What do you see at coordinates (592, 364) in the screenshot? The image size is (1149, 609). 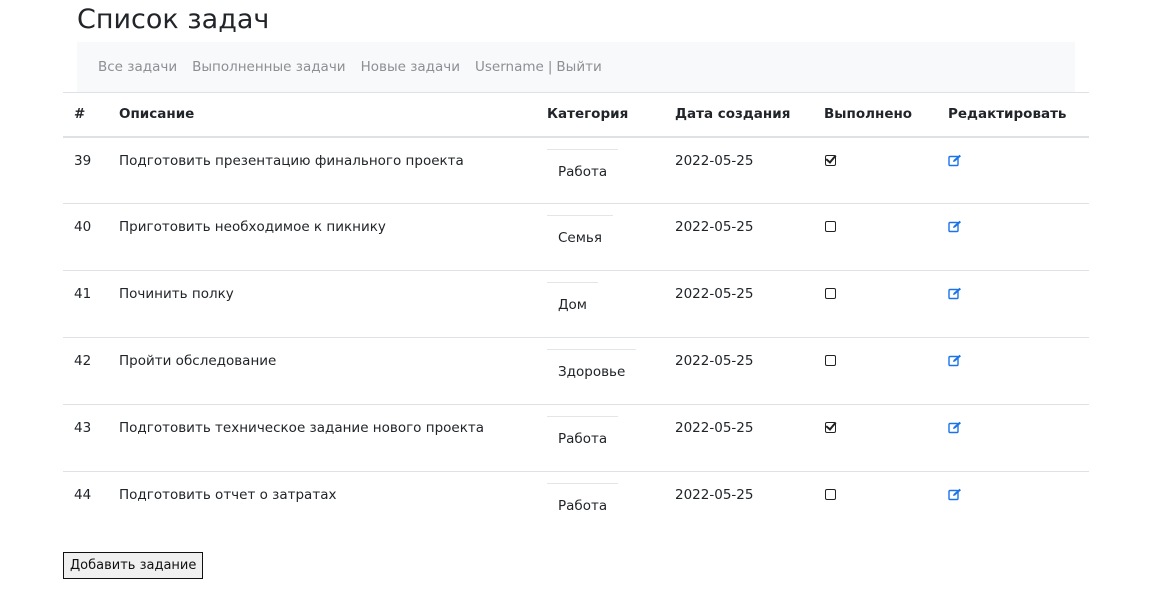 I see `task-category: Здоровье` at bounding box center [592, 364].